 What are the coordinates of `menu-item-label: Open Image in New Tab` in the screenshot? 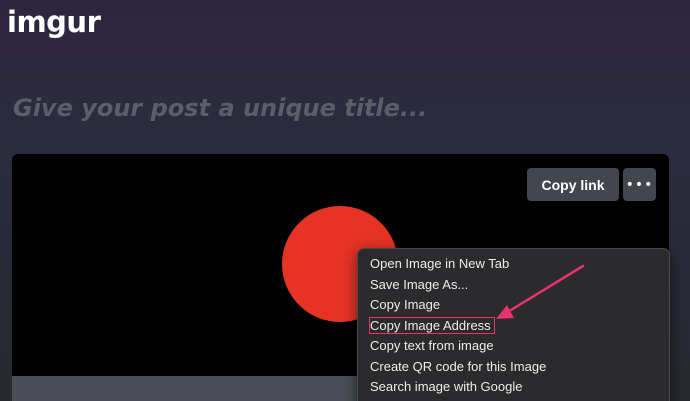 It's located at (440, 263).